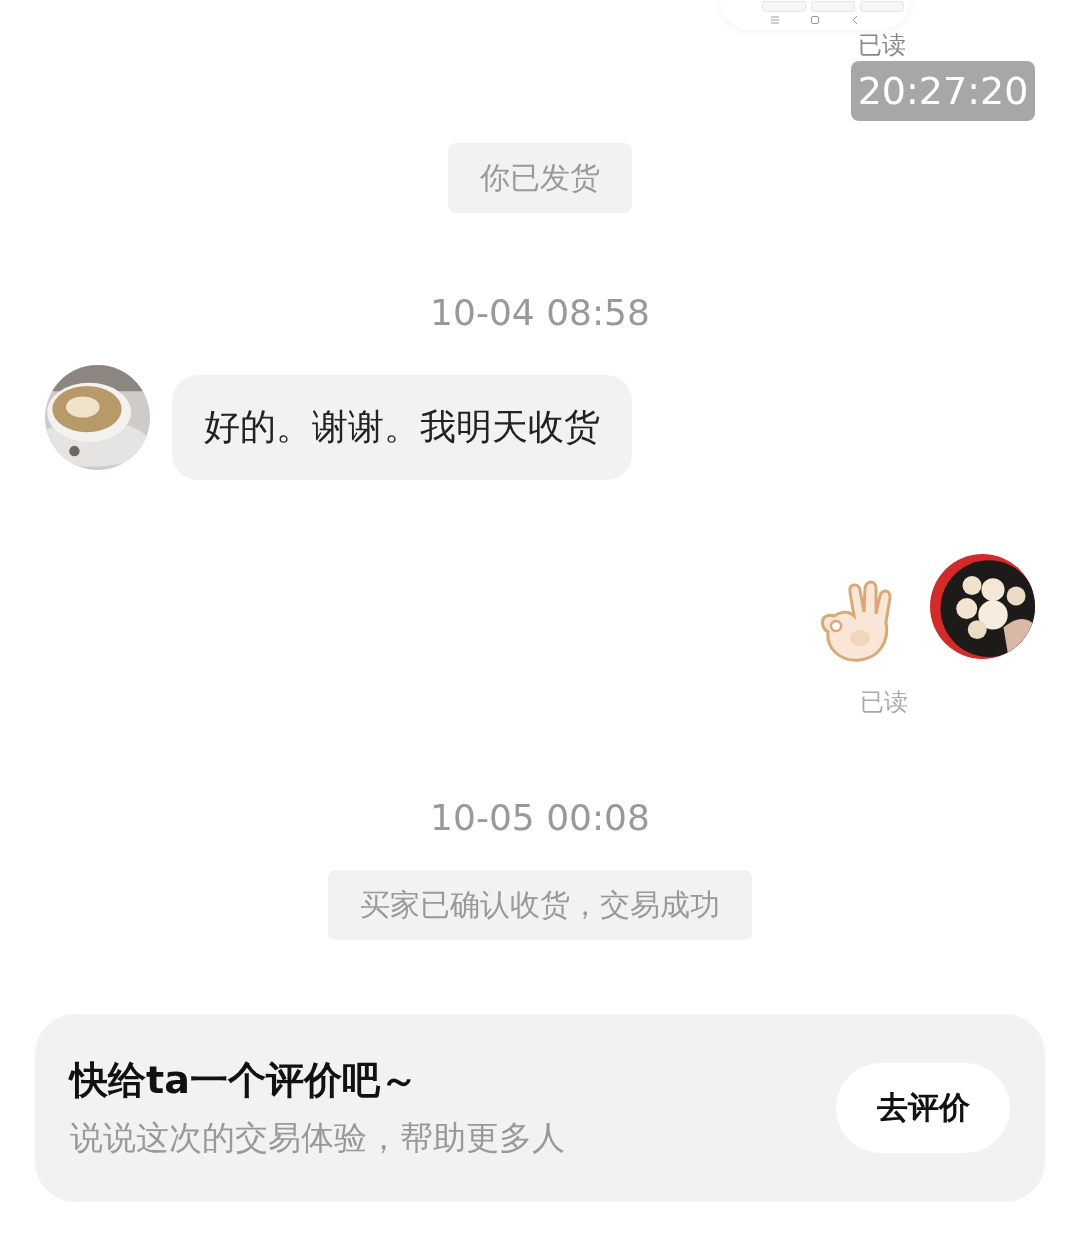 The width and height of the screenshot is (1080, 1241). I want to click on message-bubble: 好的。谢谢。我明天收货, so click(402, 427).